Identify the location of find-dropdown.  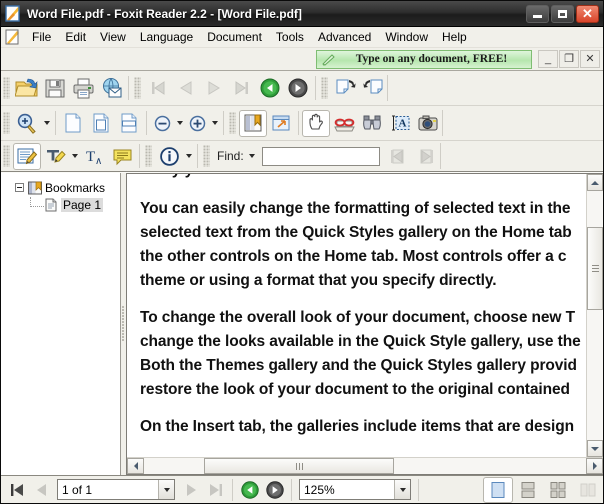
(252, 156).